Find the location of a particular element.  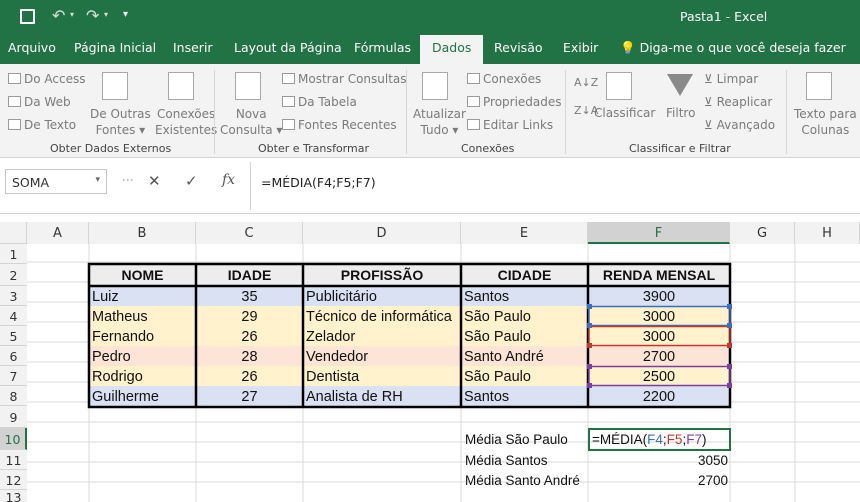

cell-media-sao-paulo-formula: =MÉDIA(F4;F5;F7) is located at coordinates (660, 439).